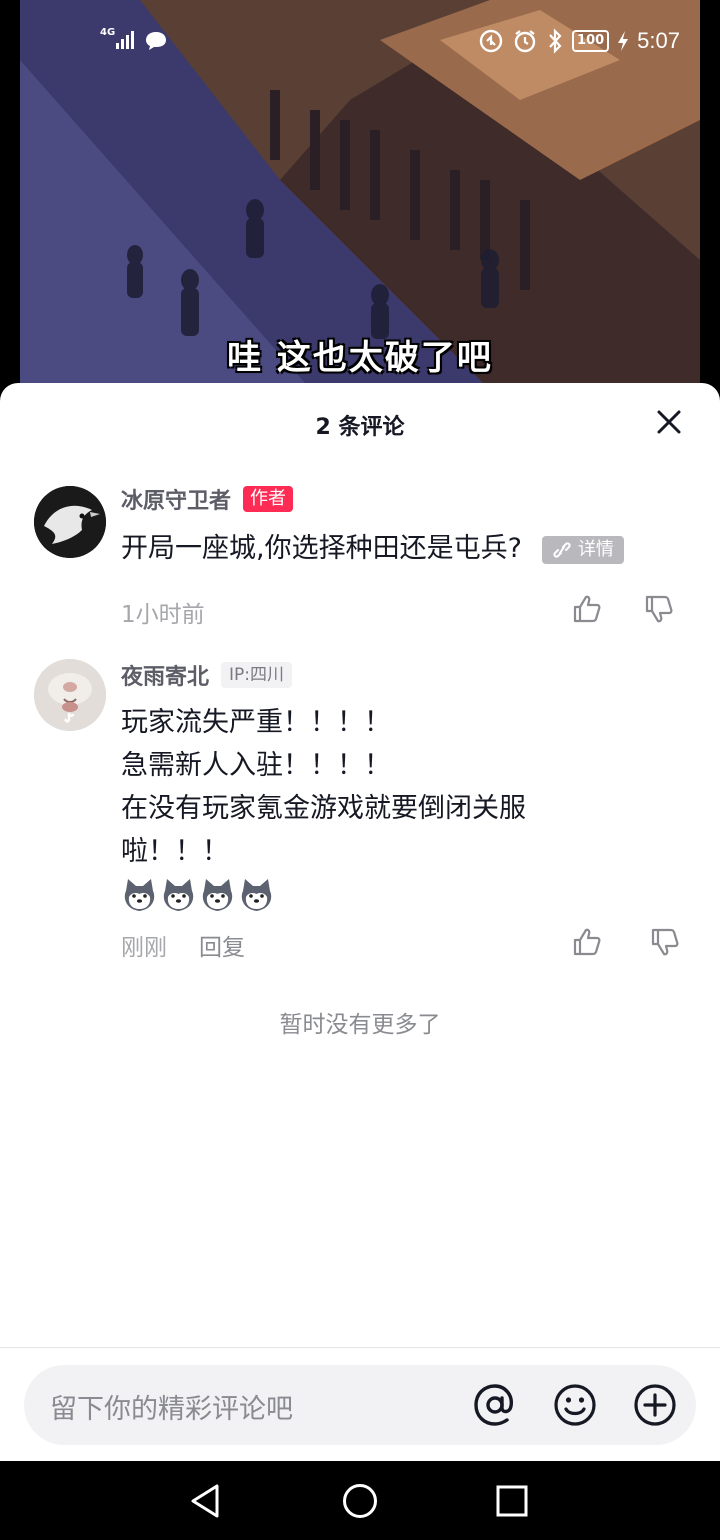 The height and width of the screenshot is (1540, 720). What do you see at coordinates (495, 1405) in the screenshot?
I see `at-icon` at bounding box center [495, 1405].